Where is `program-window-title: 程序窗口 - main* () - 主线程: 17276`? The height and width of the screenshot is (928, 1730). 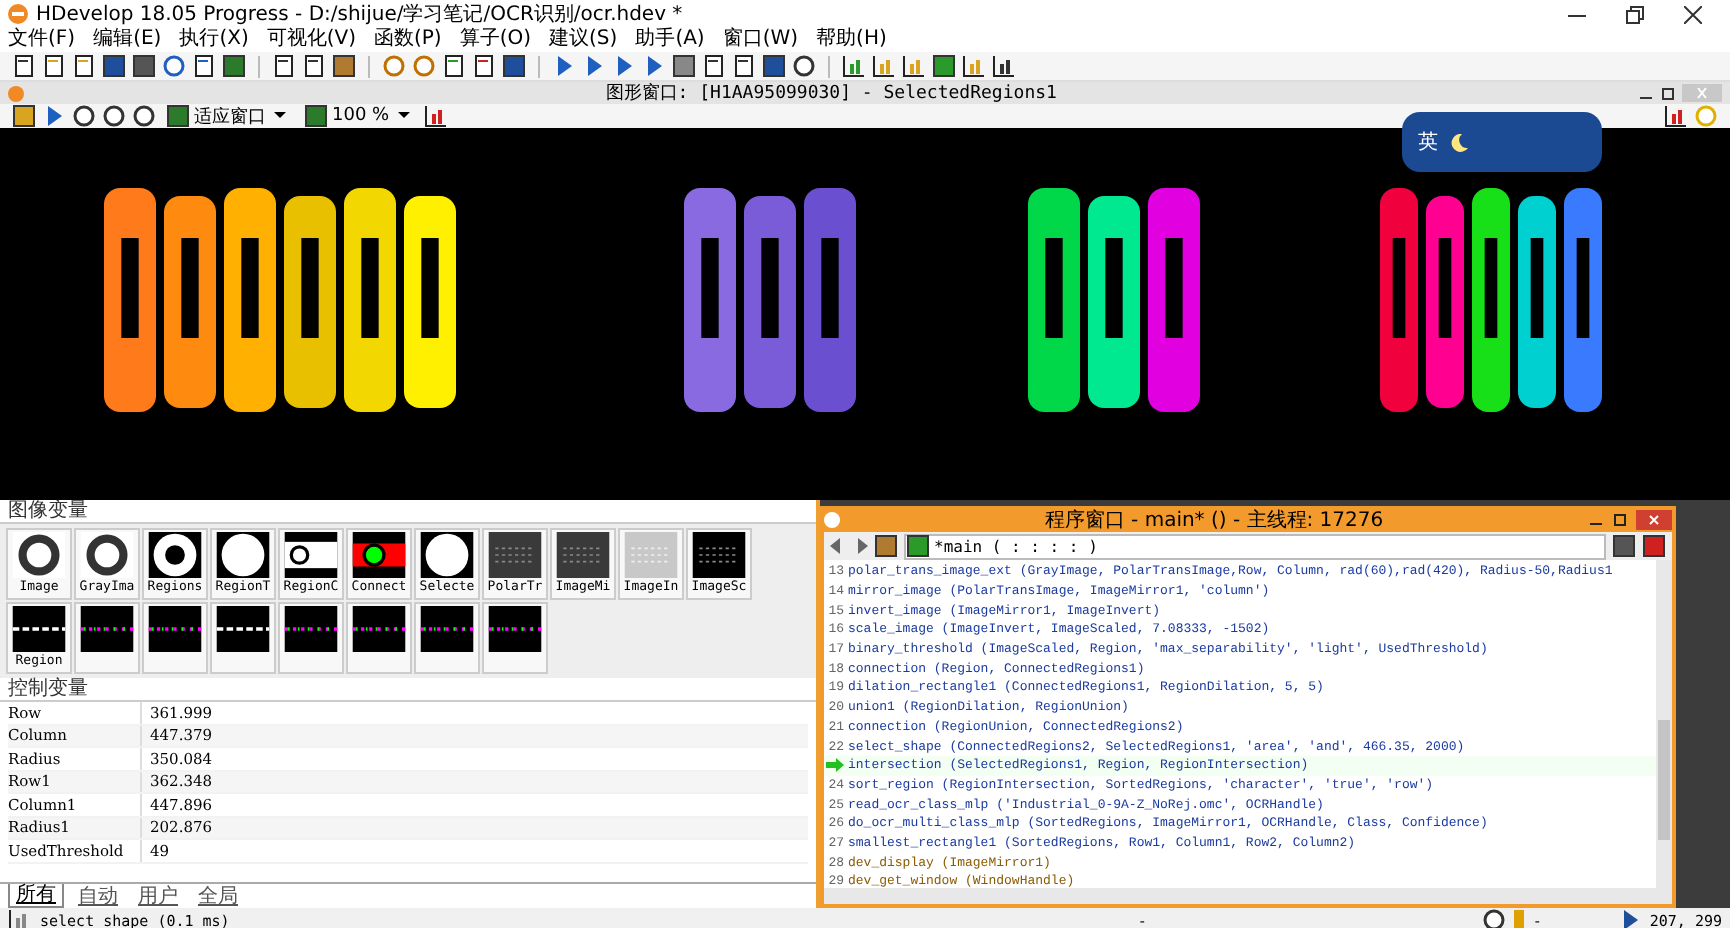 program-window-title: 程序窗口 - main* () - 主线程: 17276 is located at coordinates (1214, 520).